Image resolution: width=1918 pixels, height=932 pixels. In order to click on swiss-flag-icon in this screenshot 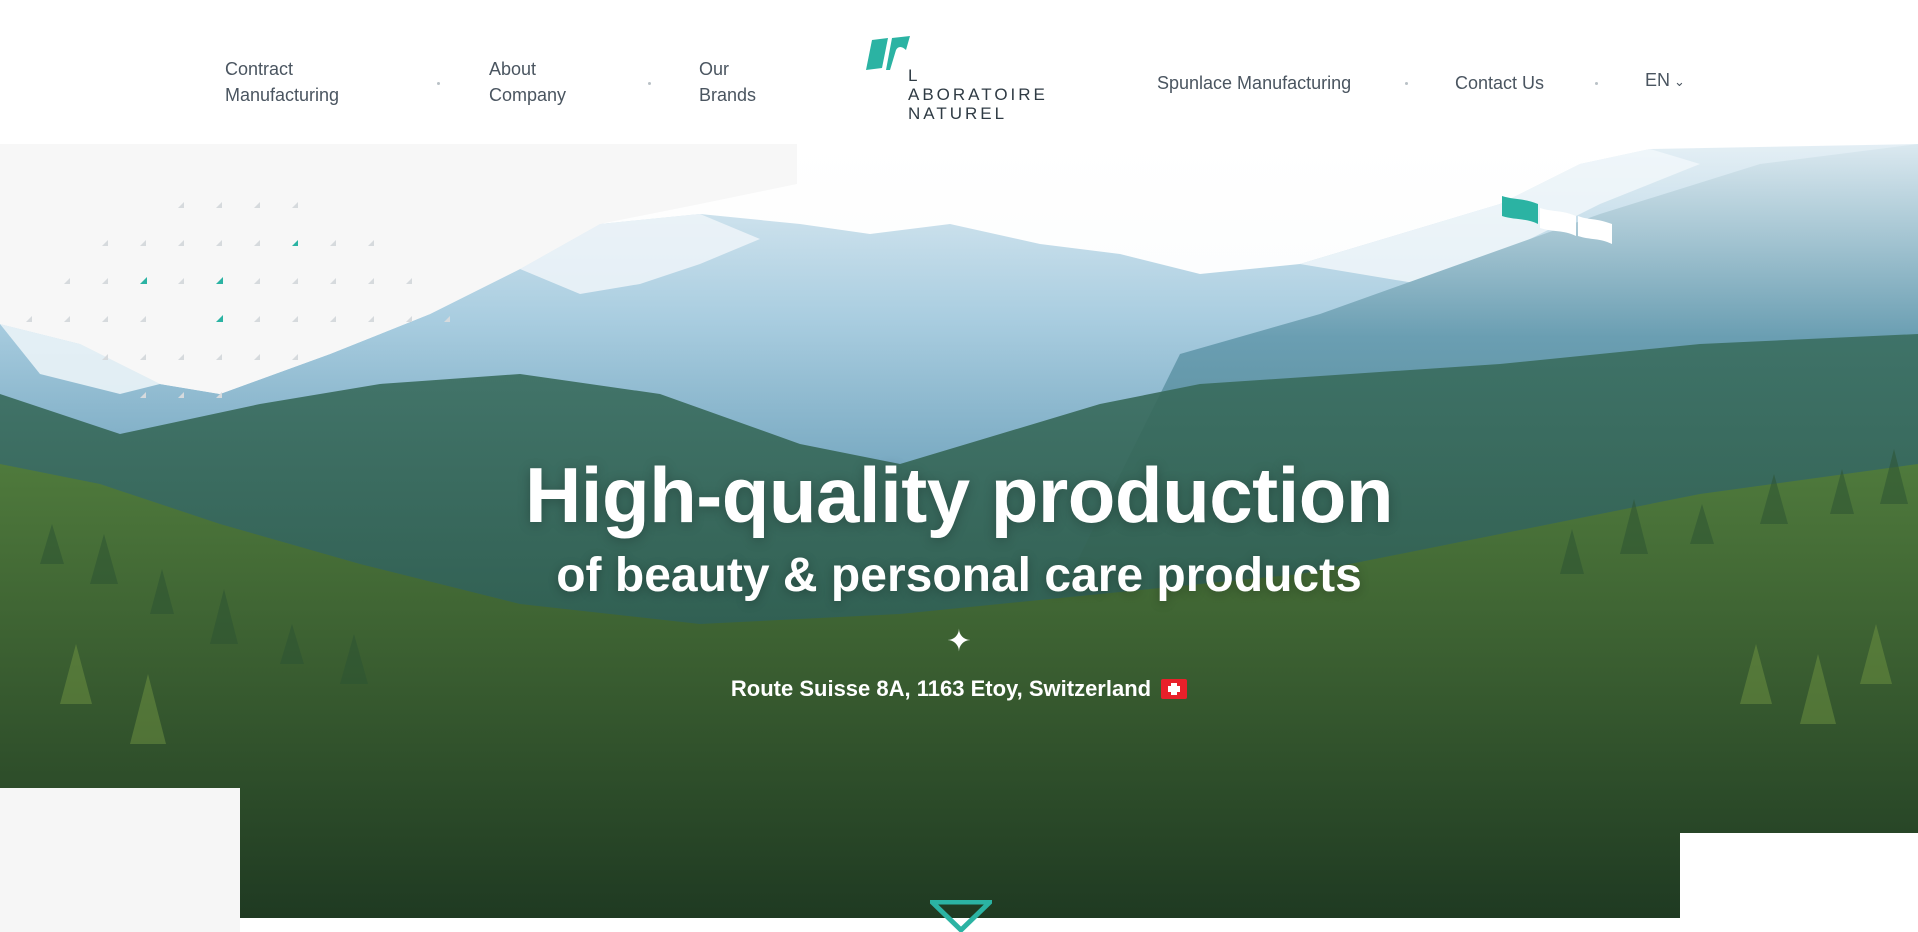, I will do `click(1174, 689)`.